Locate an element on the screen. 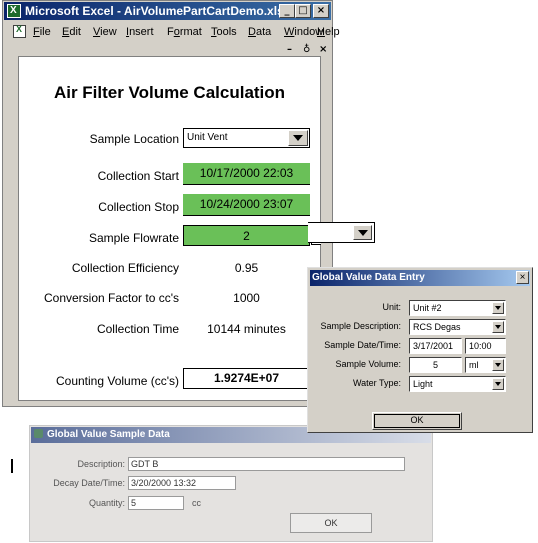 The width and height of the screenshot is (538, 543). quantity-input: 5 is located at coordinates (156, 503).